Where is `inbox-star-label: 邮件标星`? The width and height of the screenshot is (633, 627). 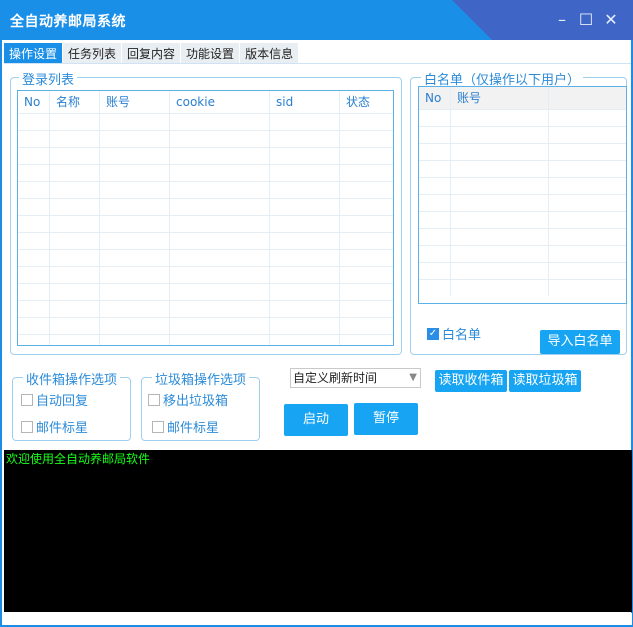
inbox-star-label: 邮件标星 is located at coordinates (62, 428).